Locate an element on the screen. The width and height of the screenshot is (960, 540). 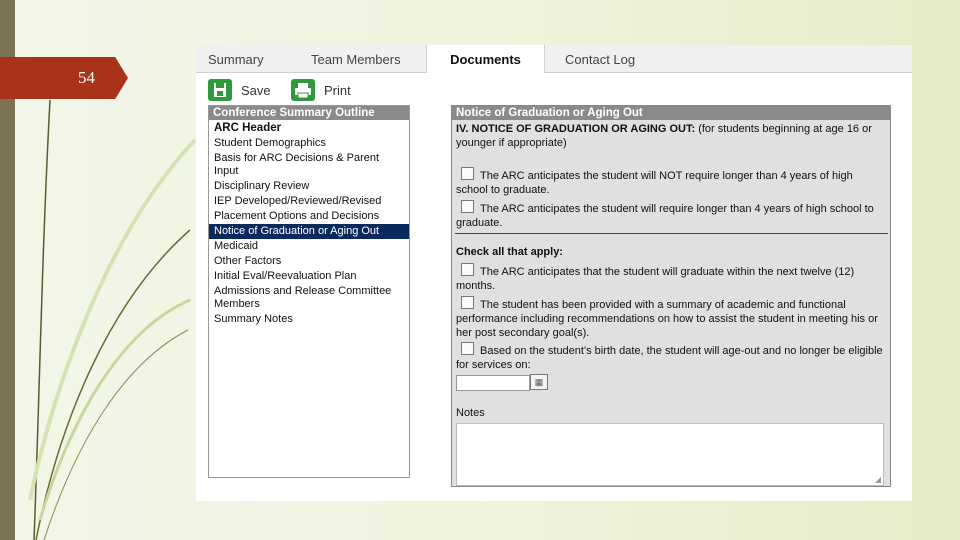
save-button: Save is located at coordinates (239, 90).